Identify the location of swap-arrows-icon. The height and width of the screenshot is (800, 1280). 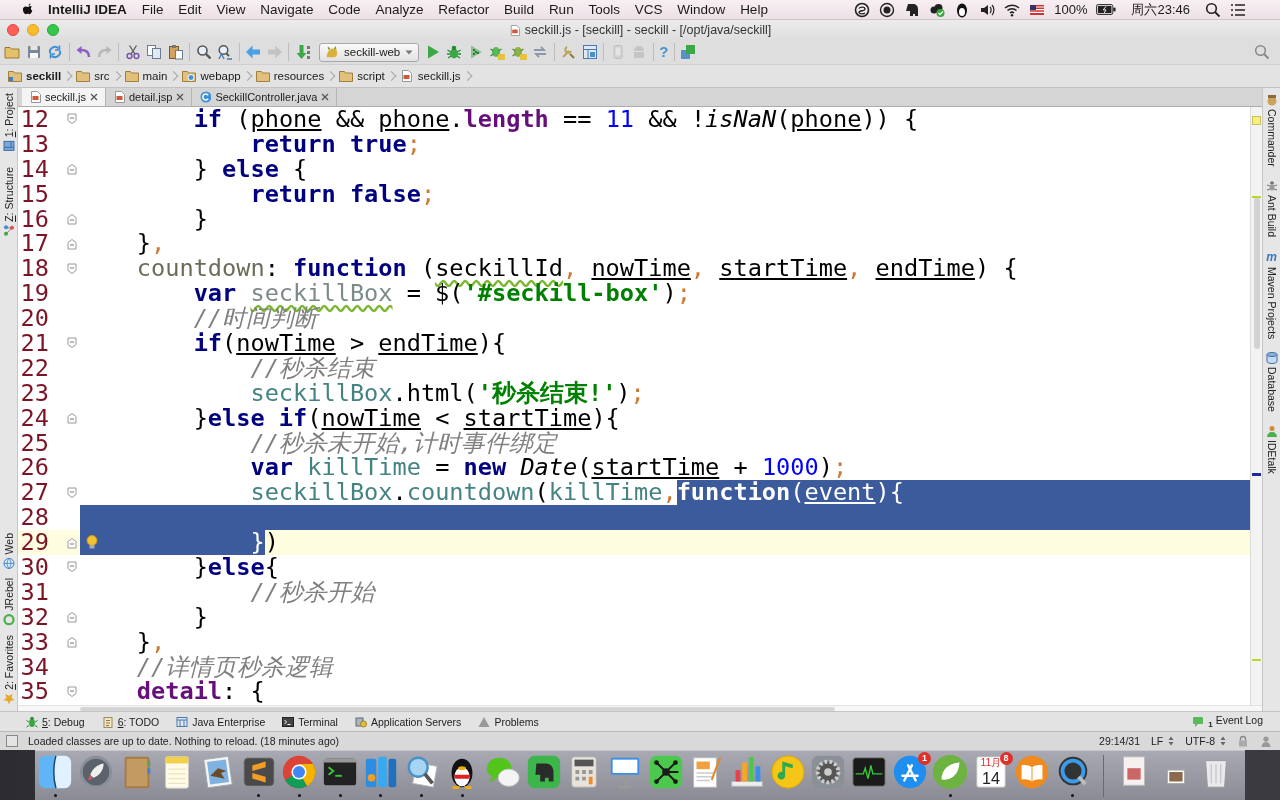
(540, 52).